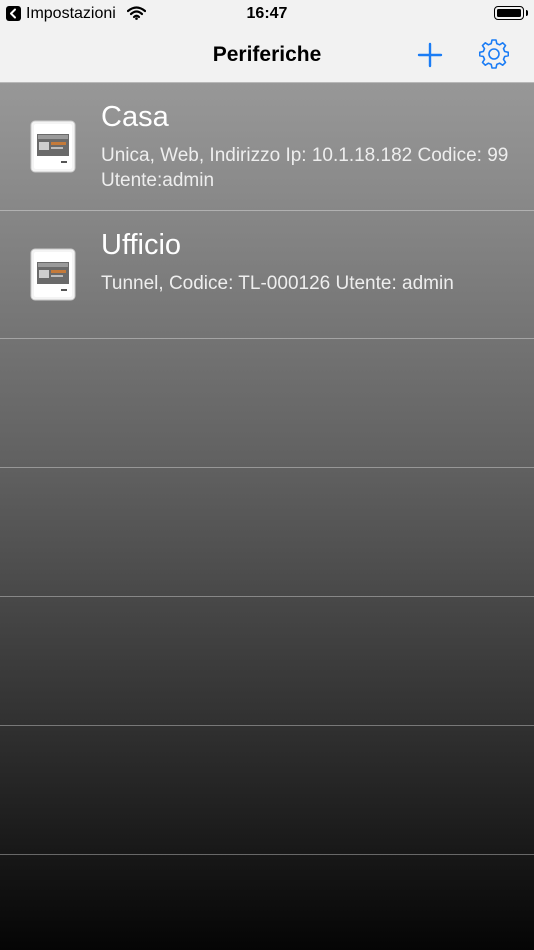  I want to click on navigation-bar: Periferiche, so click(267, 55).